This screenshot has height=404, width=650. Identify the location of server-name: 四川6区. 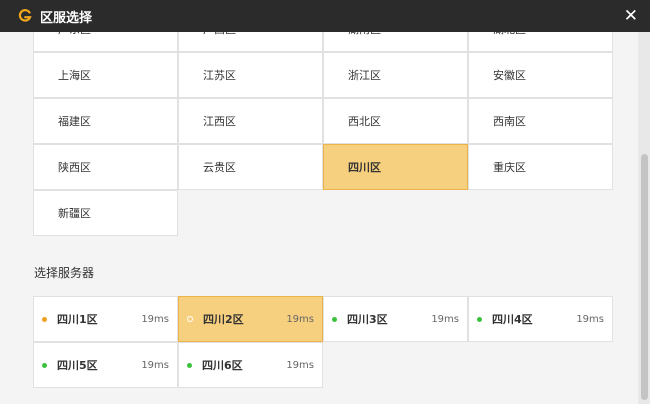
(222, 365).